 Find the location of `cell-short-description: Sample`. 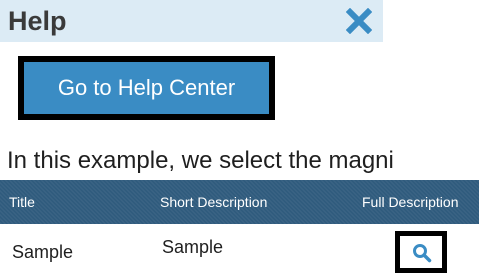

cell-short-description: Sample is located at coordinates (193, 247).